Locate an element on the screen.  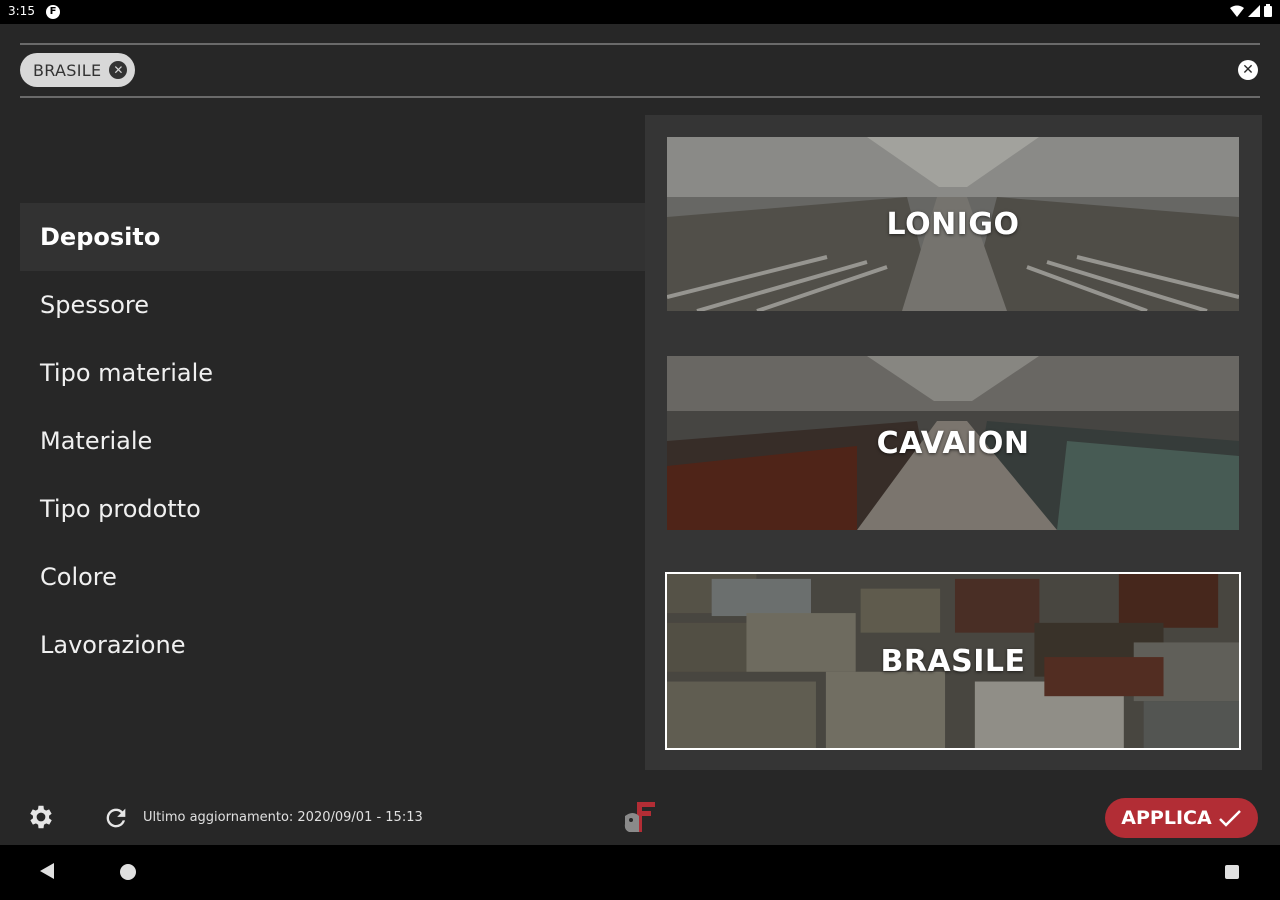
option-label: LONIGO is located at coordinates (953, 224).